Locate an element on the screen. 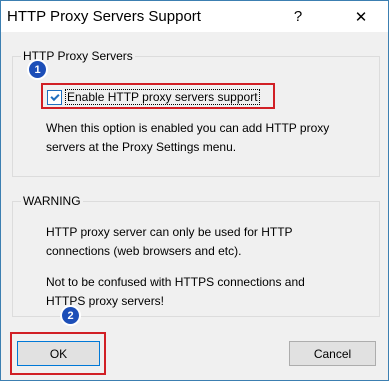  warning-line-4: HTTPS proxy servers! is located at coordinates (105, 301).